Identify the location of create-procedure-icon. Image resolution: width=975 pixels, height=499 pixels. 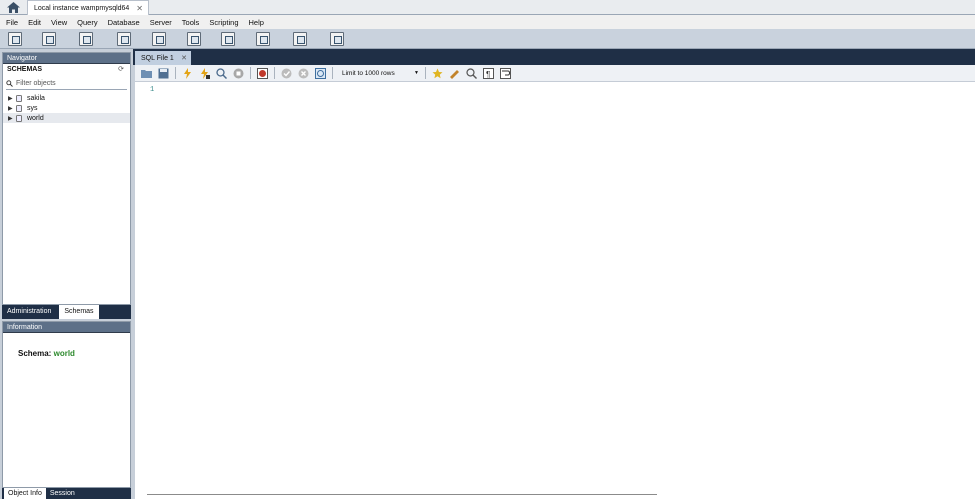
(228, 39).